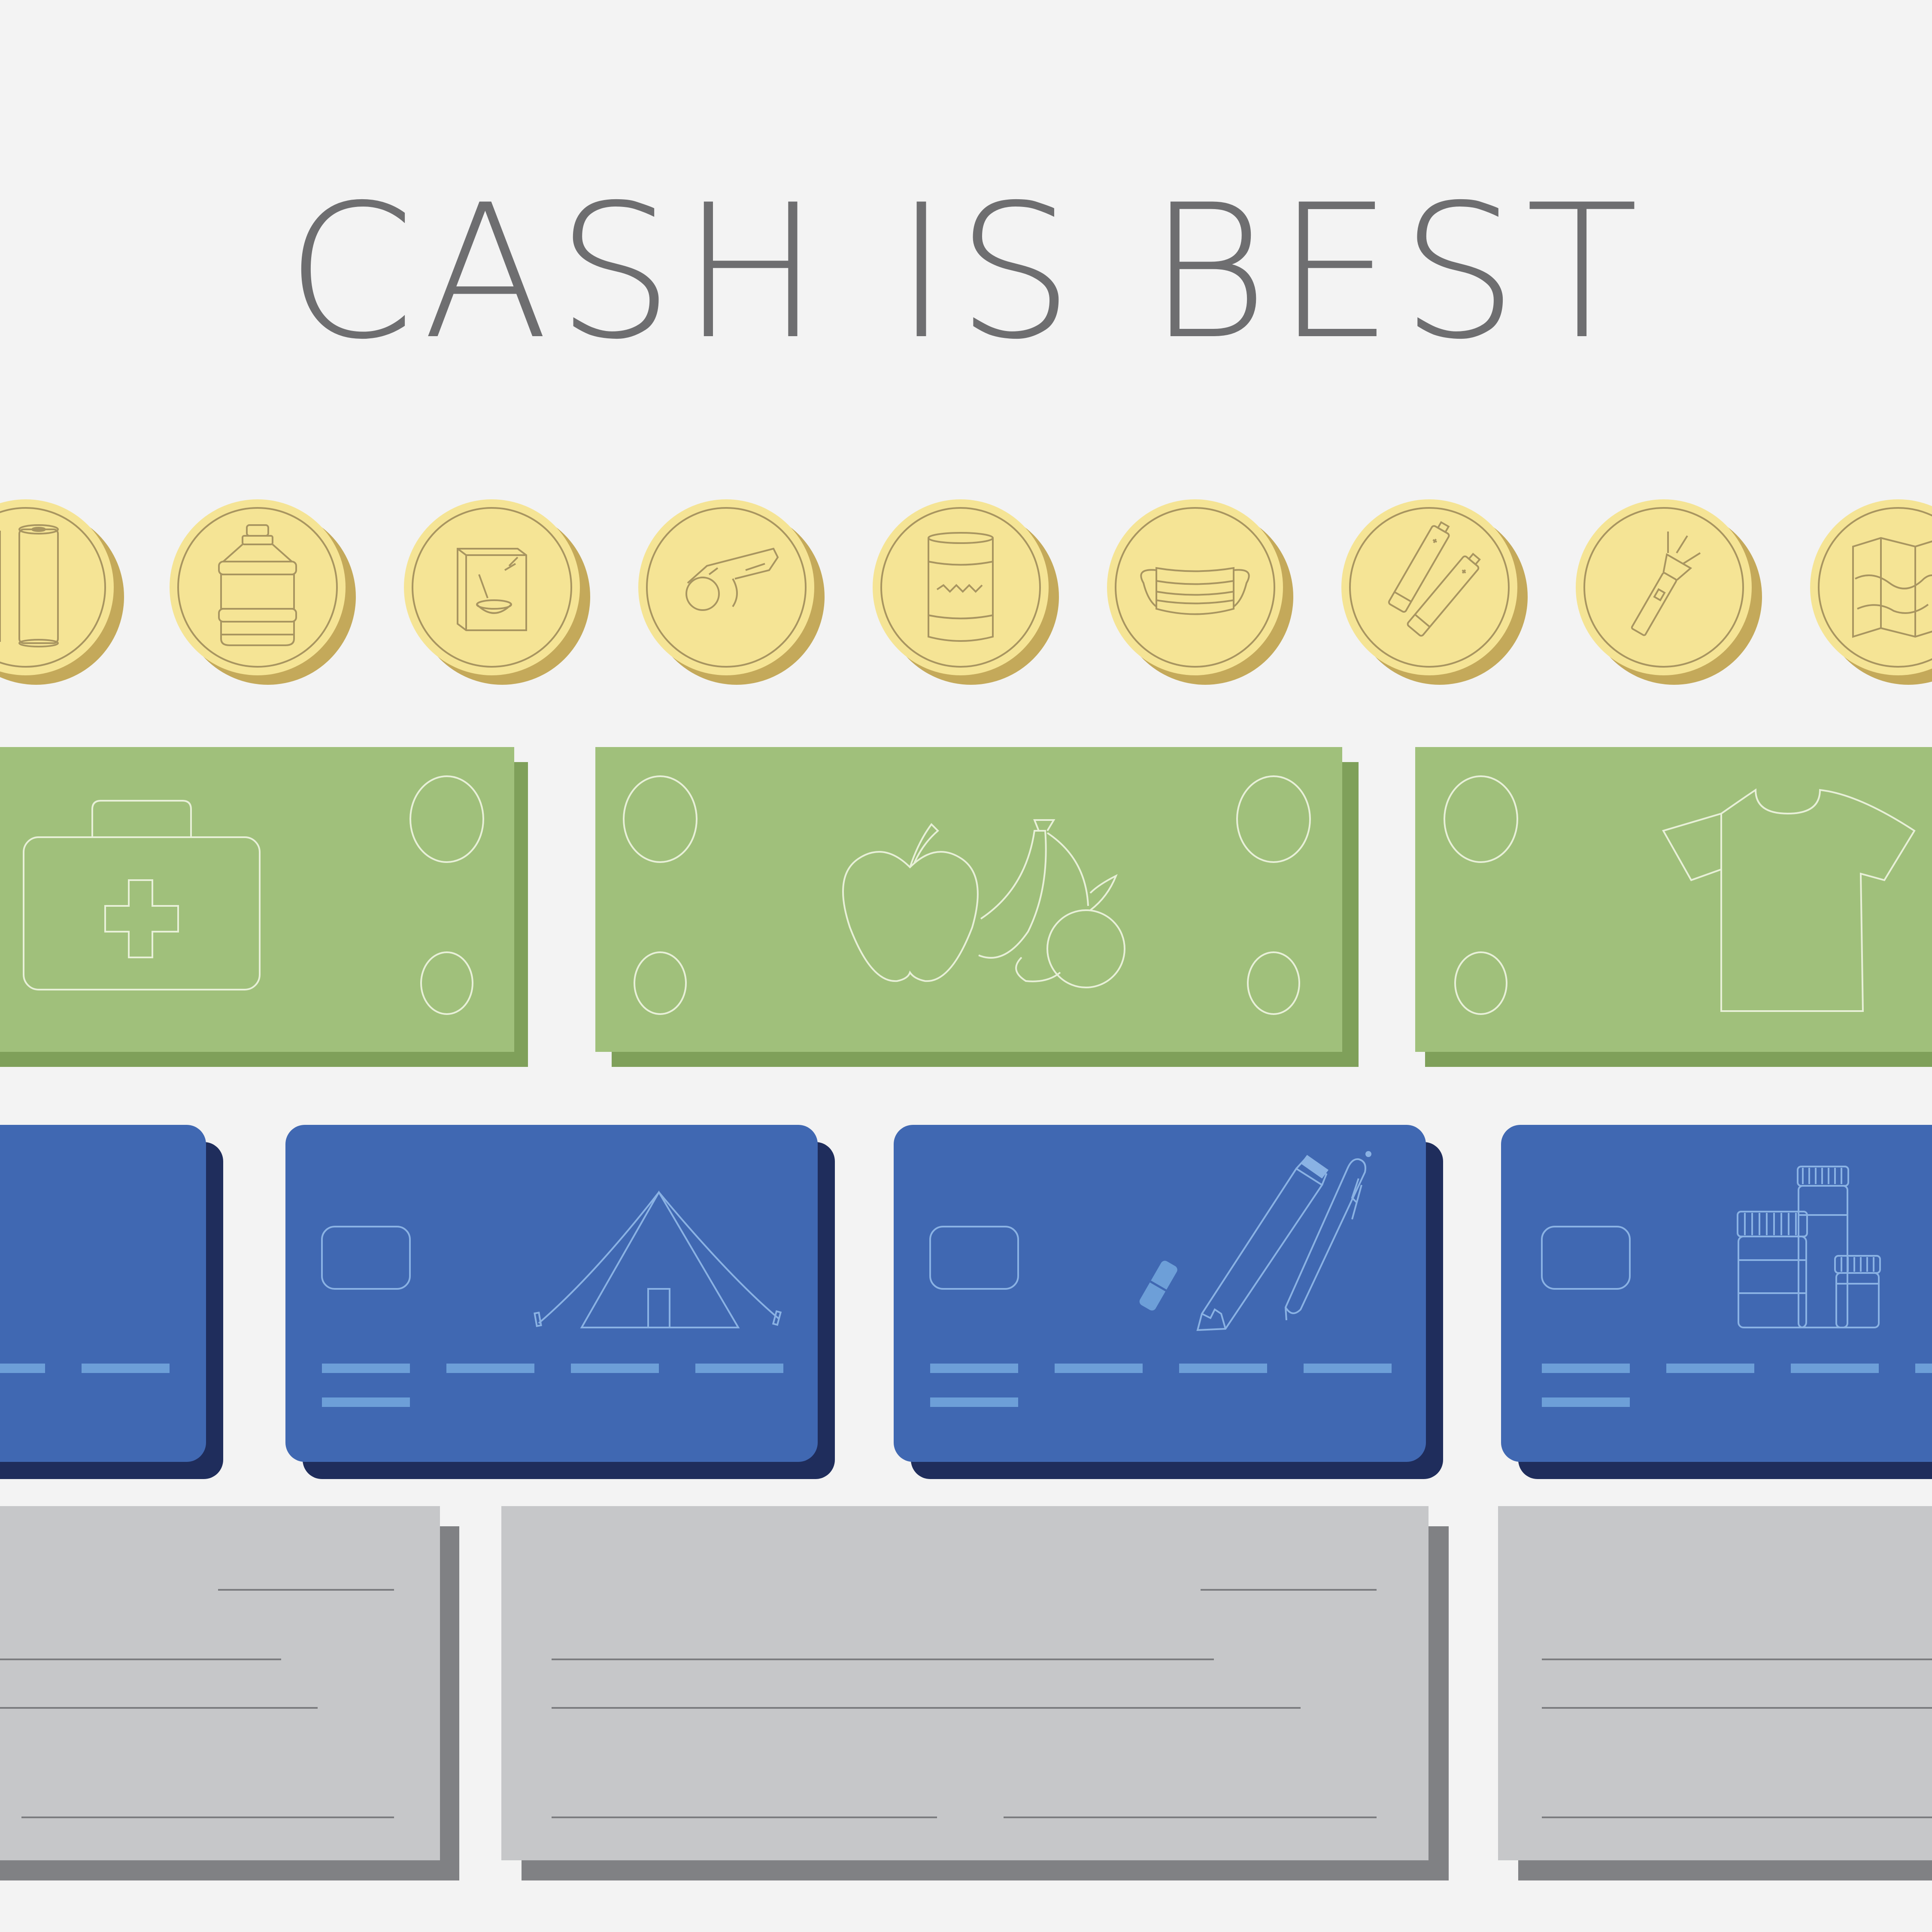 This screenshot has width=1932, height=1932. What do you see at coordinates (977, 907) in the screenshot?
I see `bill-fruit` at bounding box center [977, 907].